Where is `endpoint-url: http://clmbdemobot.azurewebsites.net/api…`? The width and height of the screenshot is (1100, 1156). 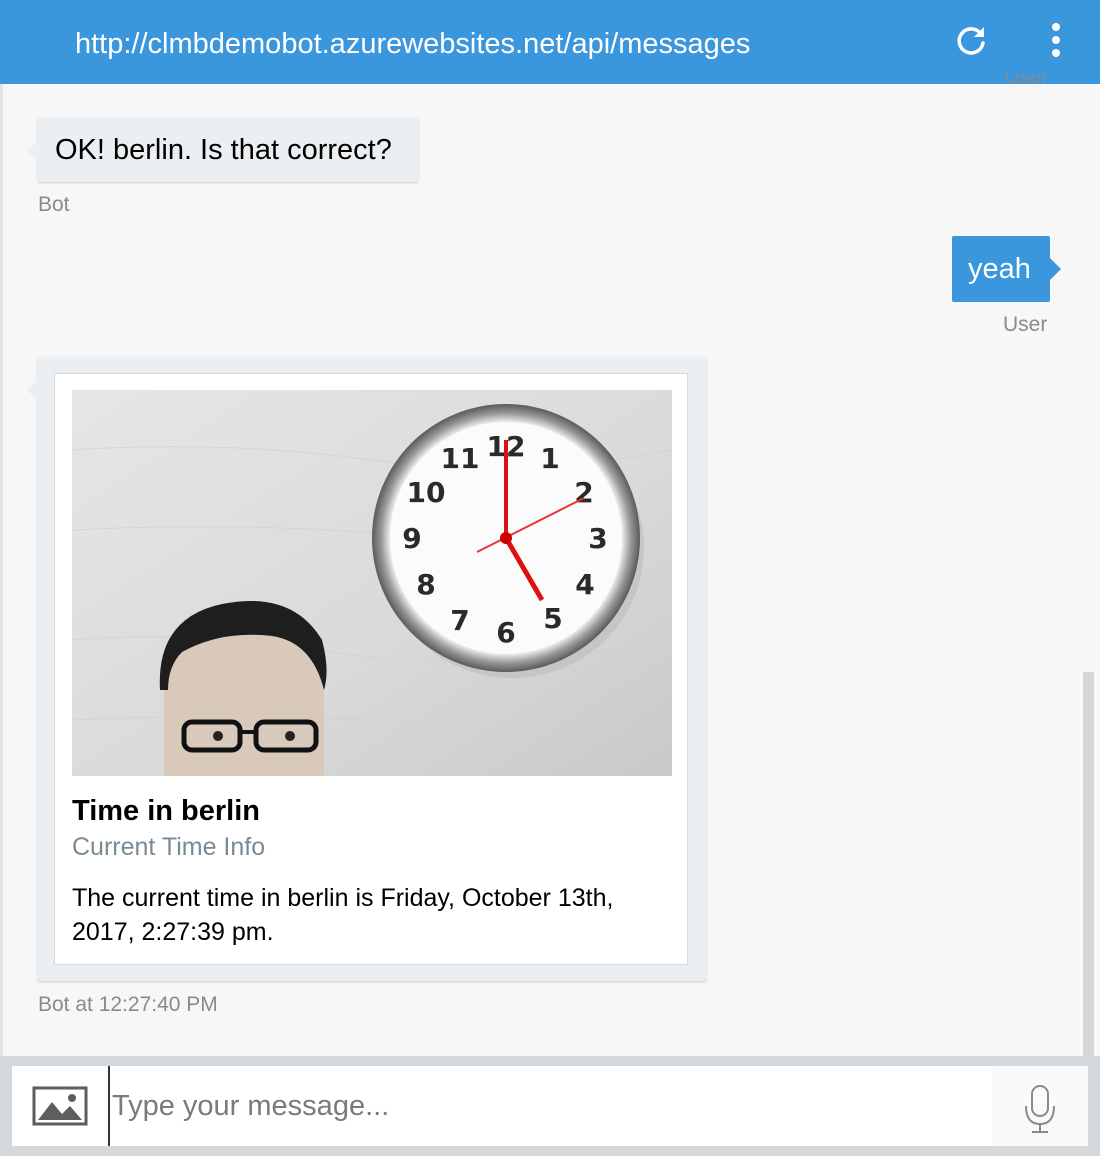
endpoint-url: http://clmbdemobot.azurewebsites.net/api… is located at coordinates (413, 44).